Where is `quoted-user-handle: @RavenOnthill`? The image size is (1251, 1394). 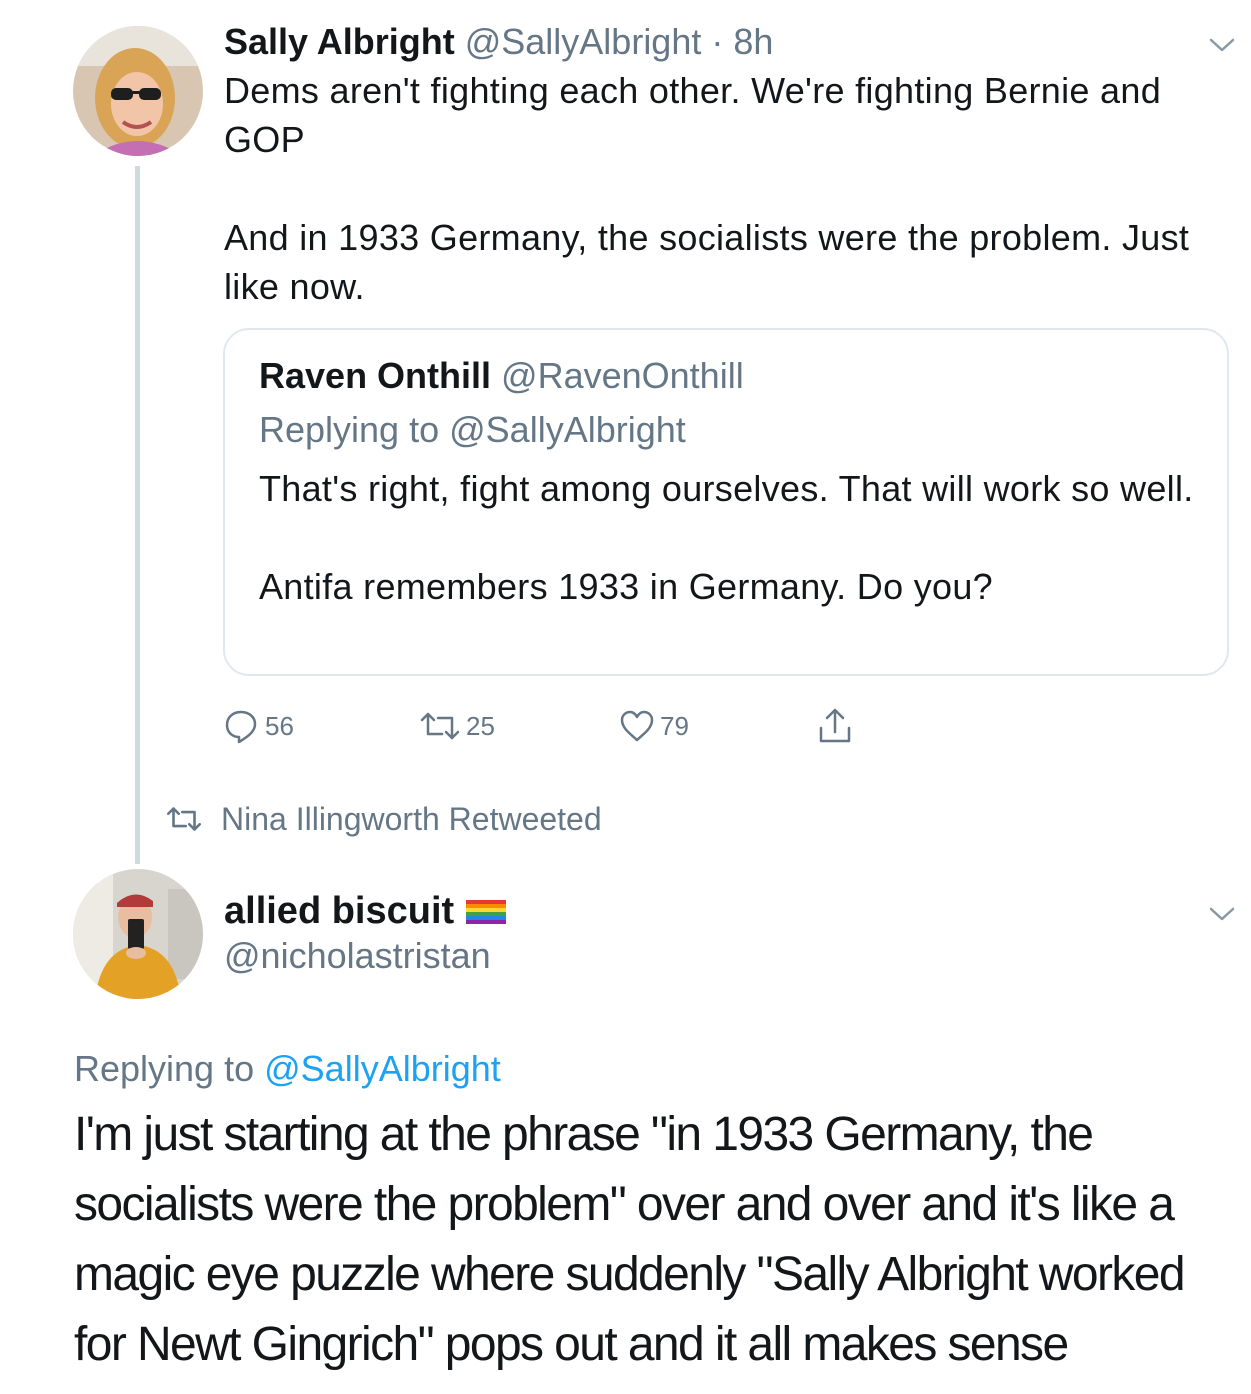 quoted-user-handle: @RavenOnthill is located at coordinates (622, 375).